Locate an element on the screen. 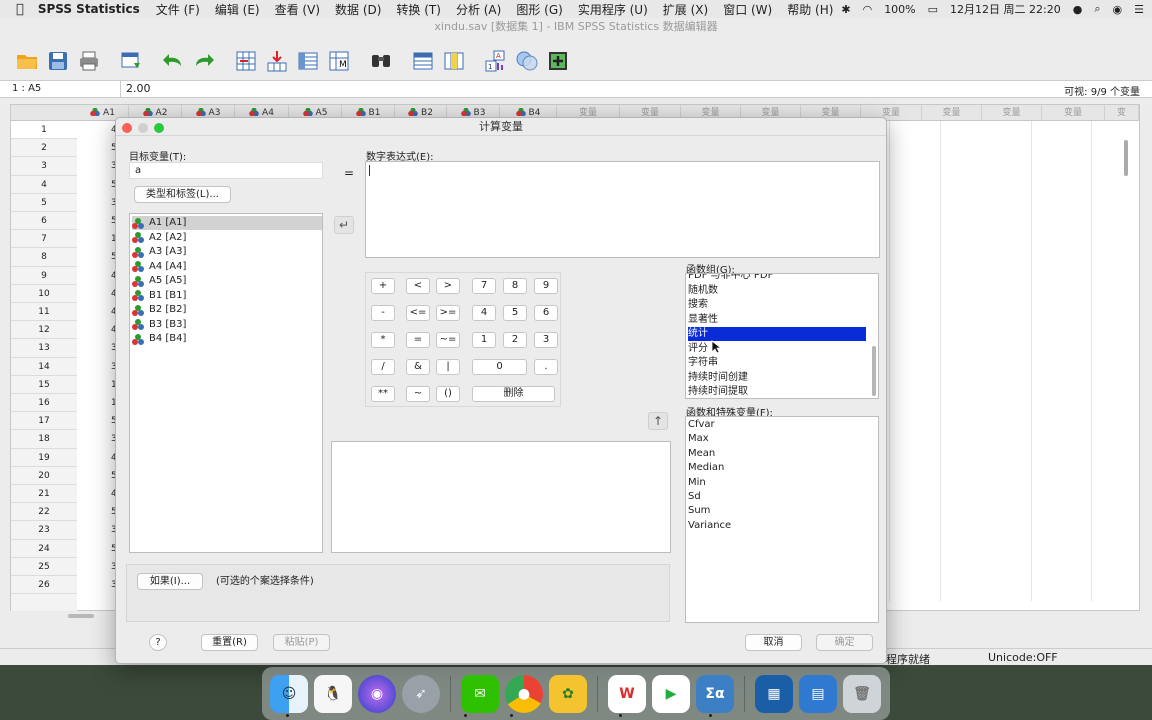  row-header: 12 is located at coordinates (44, 330).